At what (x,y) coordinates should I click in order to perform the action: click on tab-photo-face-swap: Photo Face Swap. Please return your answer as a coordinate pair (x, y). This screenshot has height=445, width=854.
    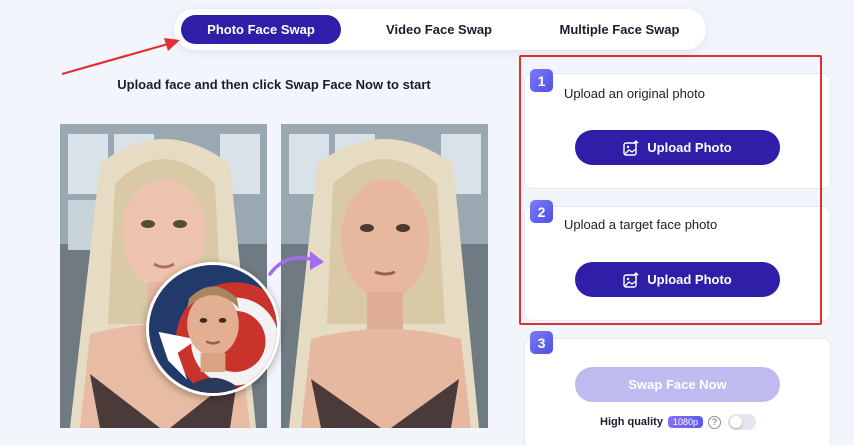
    Looking at the image, I should click on (261, 29).